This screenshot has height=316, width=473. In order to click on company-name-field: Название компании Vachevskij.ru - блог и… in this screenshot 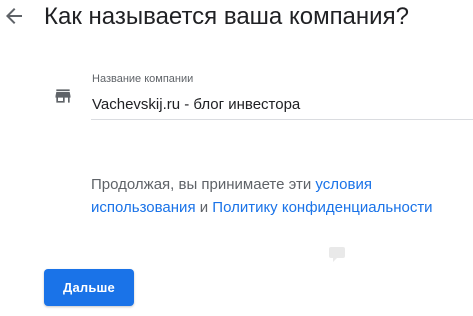, I will do `click(282, 95)`.